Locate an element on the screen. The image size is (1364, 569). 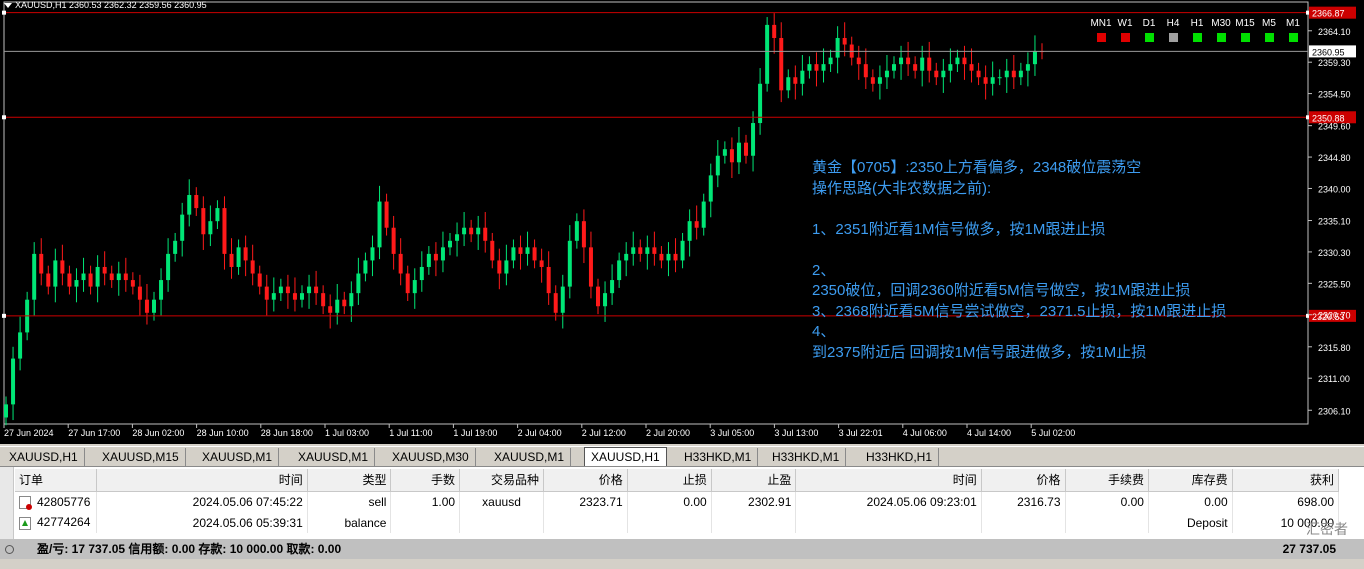
col-symbol: 交易品种 is located at coordinates (501, 480).